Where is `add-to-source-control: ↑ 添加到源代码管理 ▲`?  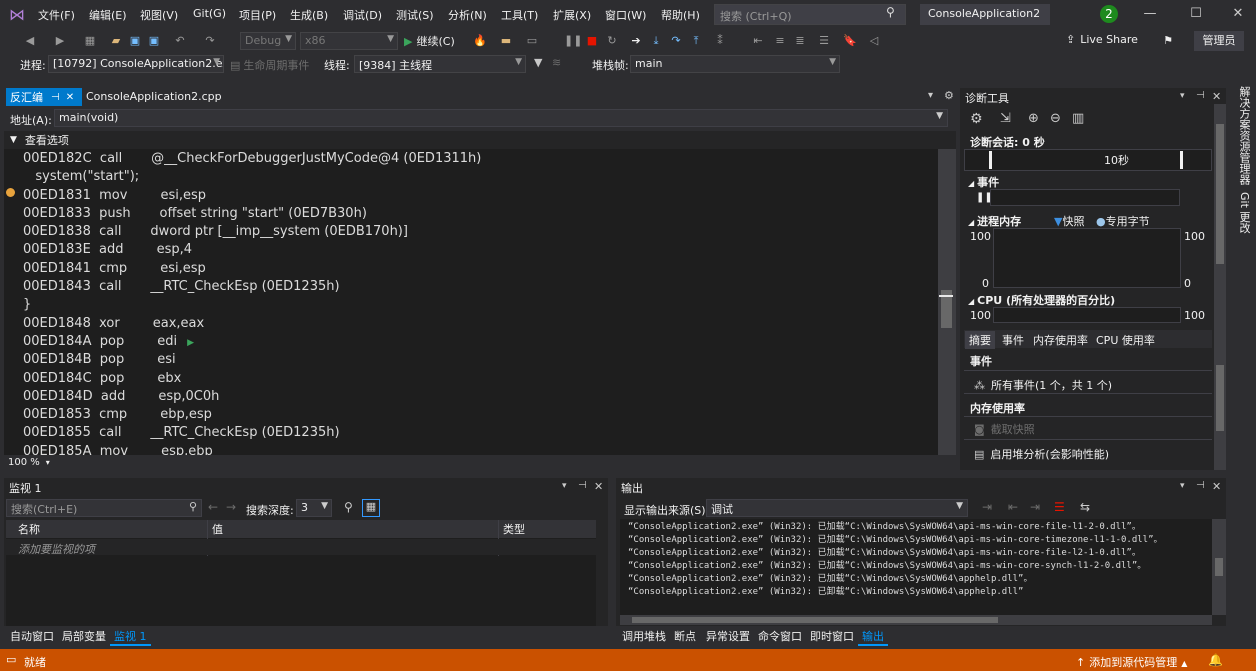 add-to-source-control: ↑ 添加到源代码管理 ▲ is located at coordinates (1131, 662).